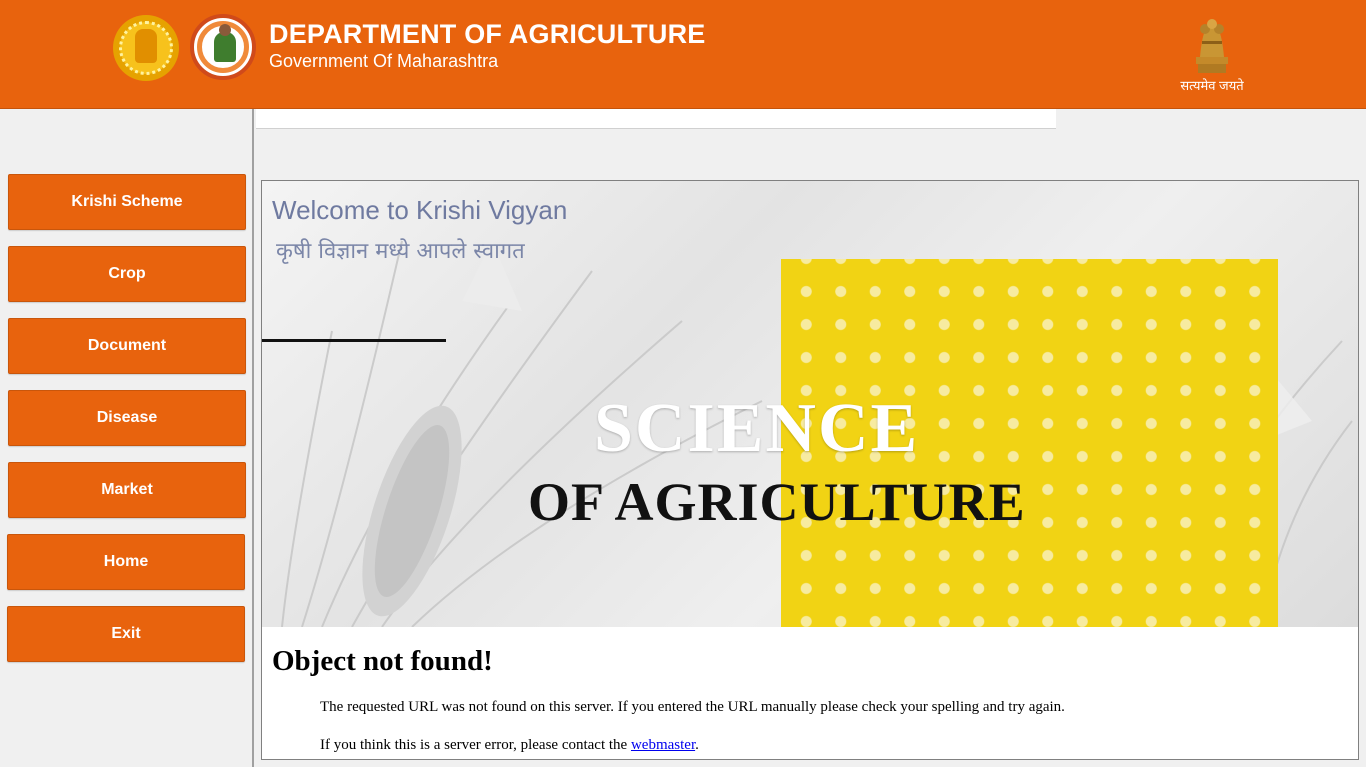 The image size is (1366, 767). What do you see at coordinates (146, 48) in the screenshot?
I see `maharashtra-seal-icon` at bounding box center [146, 48].